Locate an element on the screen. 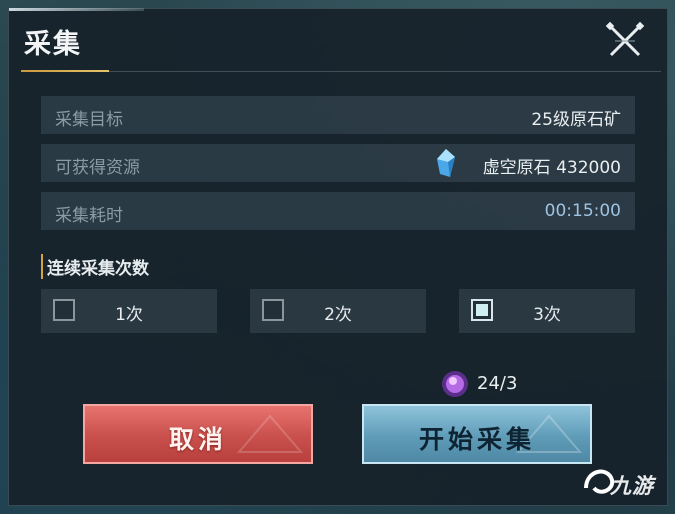 This screenshot has width=675, height=514. close-button is located at coordinates (625, 41).